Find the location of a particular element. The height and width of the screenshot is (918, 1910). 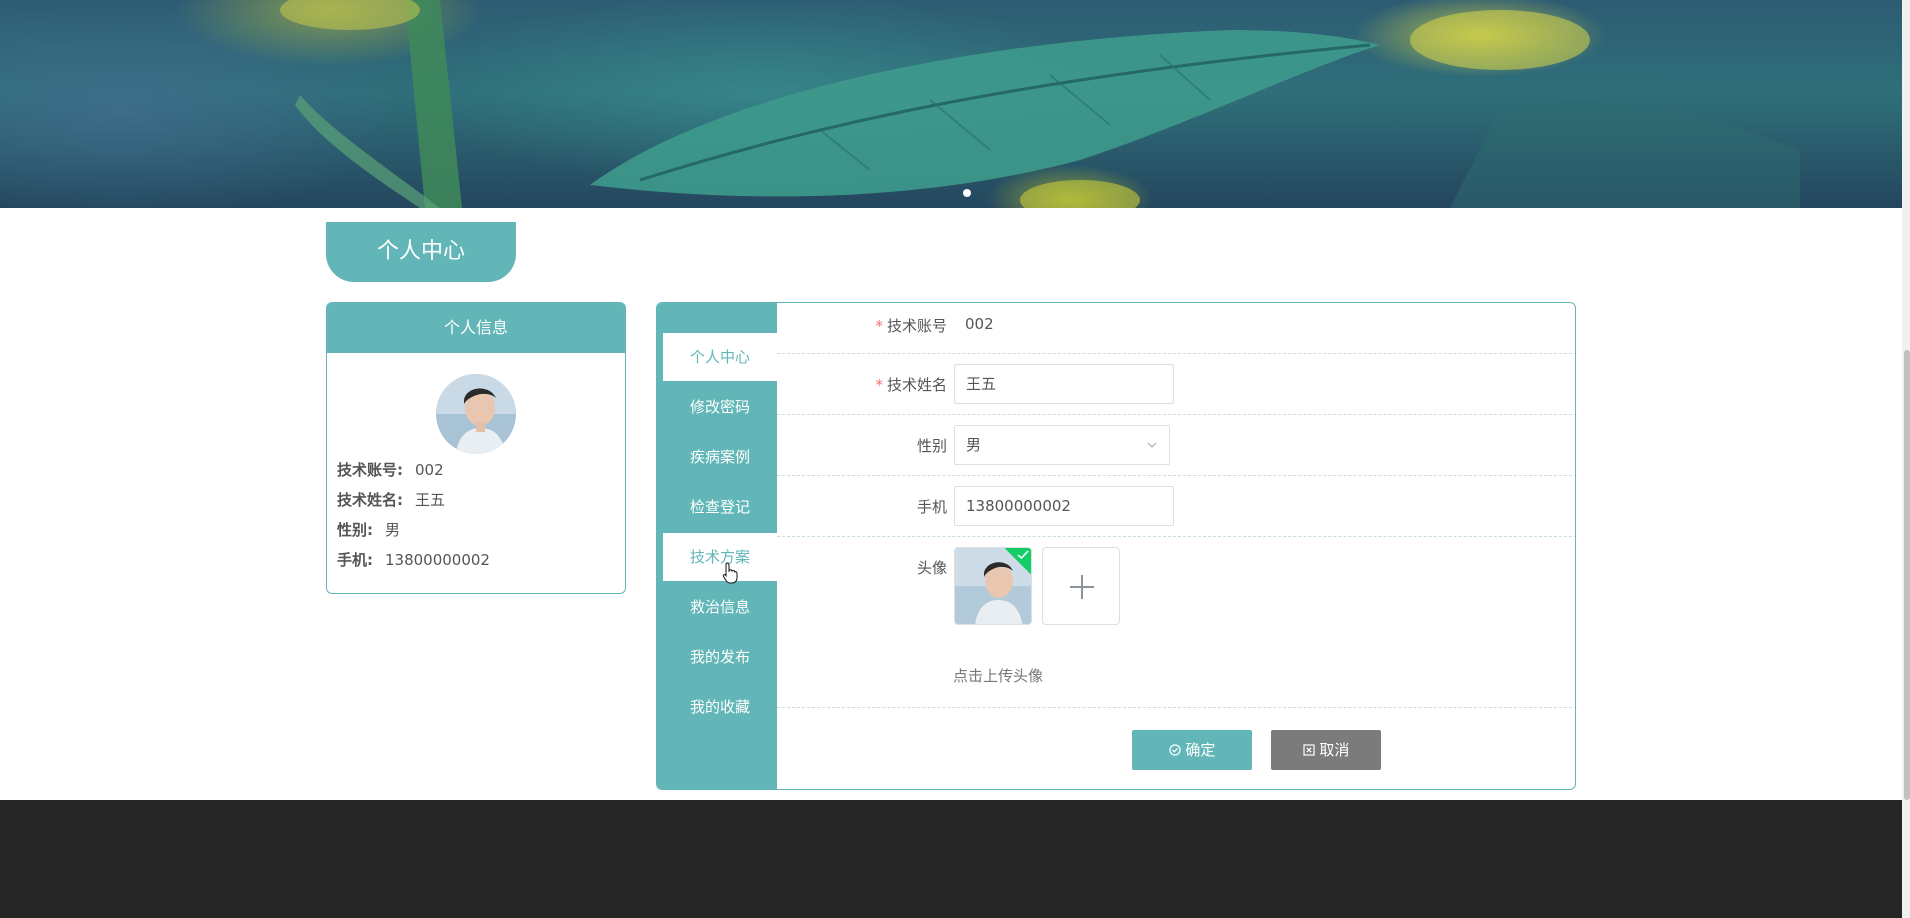

name-input: 王五 is located at coordinates (1064, 384).